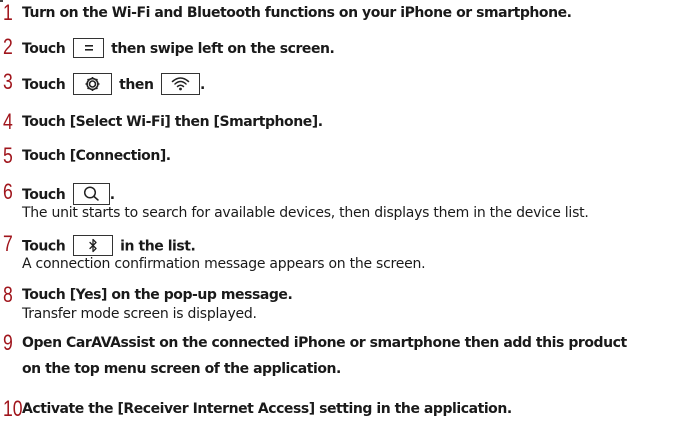 The width and height of the screenshot is (680, 423). What do you see at coordinates (8, 191) in the screenshot?
I see `step-number: 6` at bounding box center [8, 191].